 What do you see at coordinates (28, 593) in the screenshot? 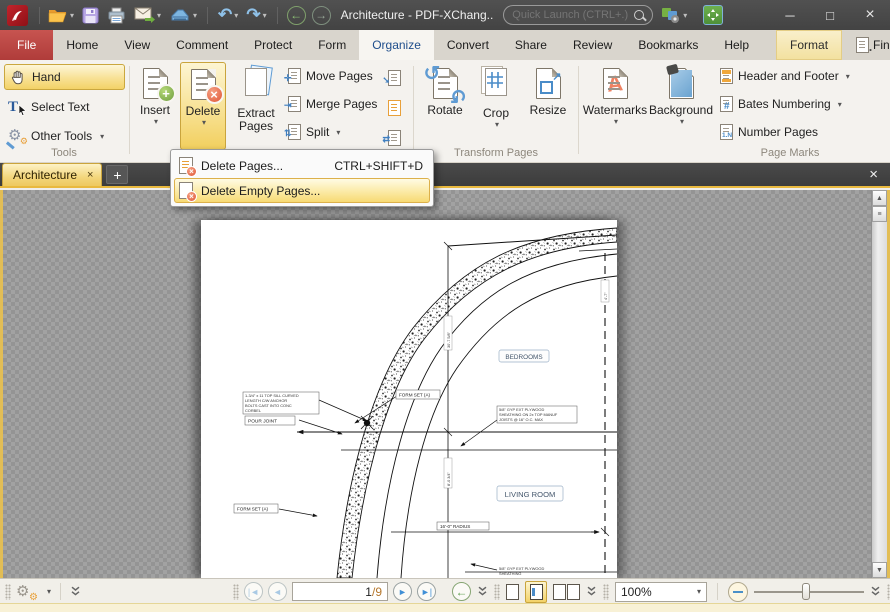
I see `settings-button: ⚙ ⚙` at bounding box center [28, 593].